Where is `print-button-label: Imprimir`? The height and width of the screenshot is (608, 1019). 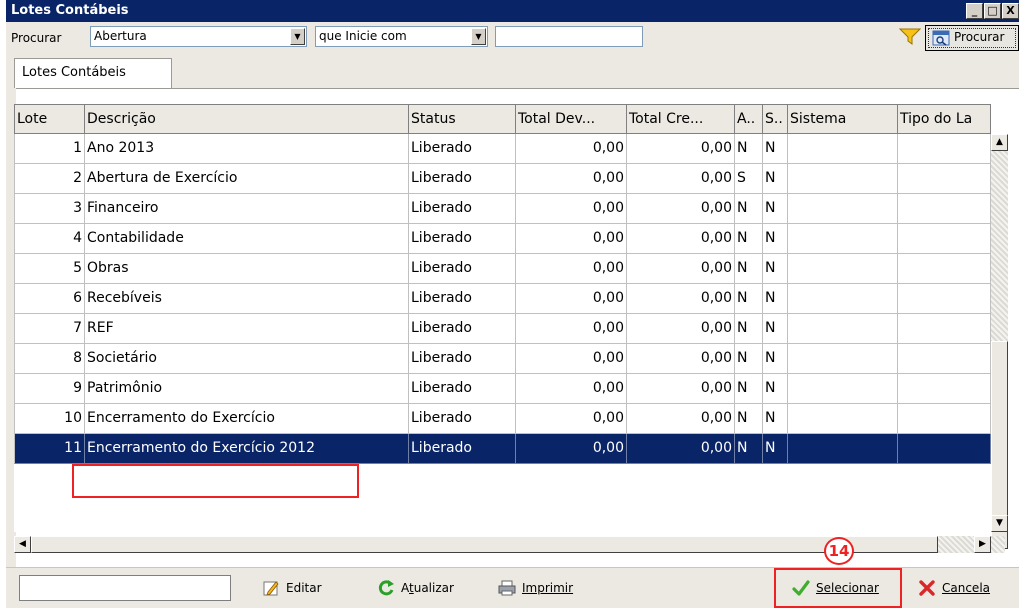 print-button-label: Imprimir is located at coordinates (548, 588).